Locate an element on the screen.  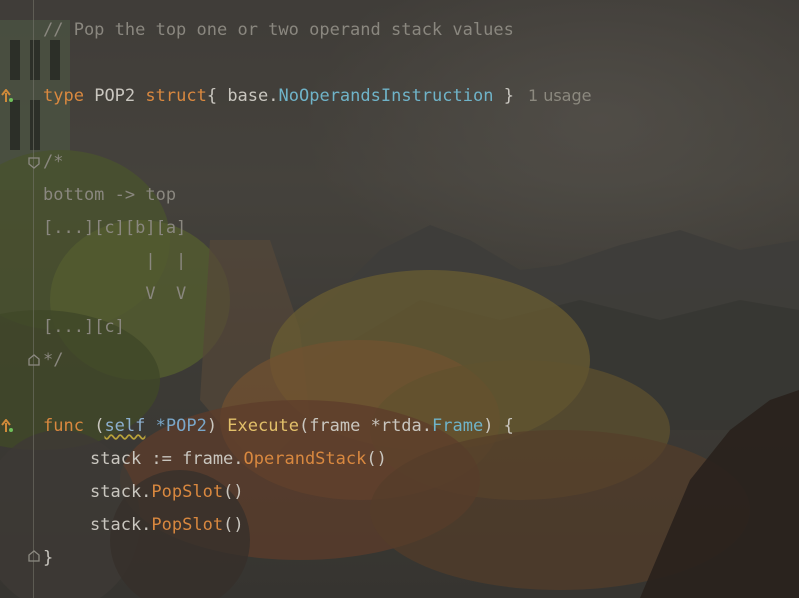
type-name: POP2 is located at coordinates (114, 96).